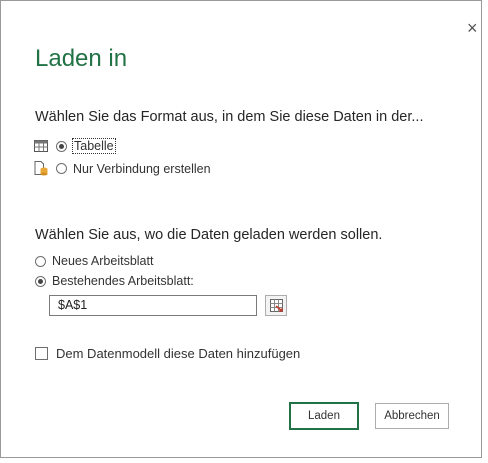 This screenshot has height=463, width=488. Describe the element at coordinates (178, 353) in the screenshot. I see `data-model-label: Dem Datenmodell diese Daten hinzufügen` at that location.